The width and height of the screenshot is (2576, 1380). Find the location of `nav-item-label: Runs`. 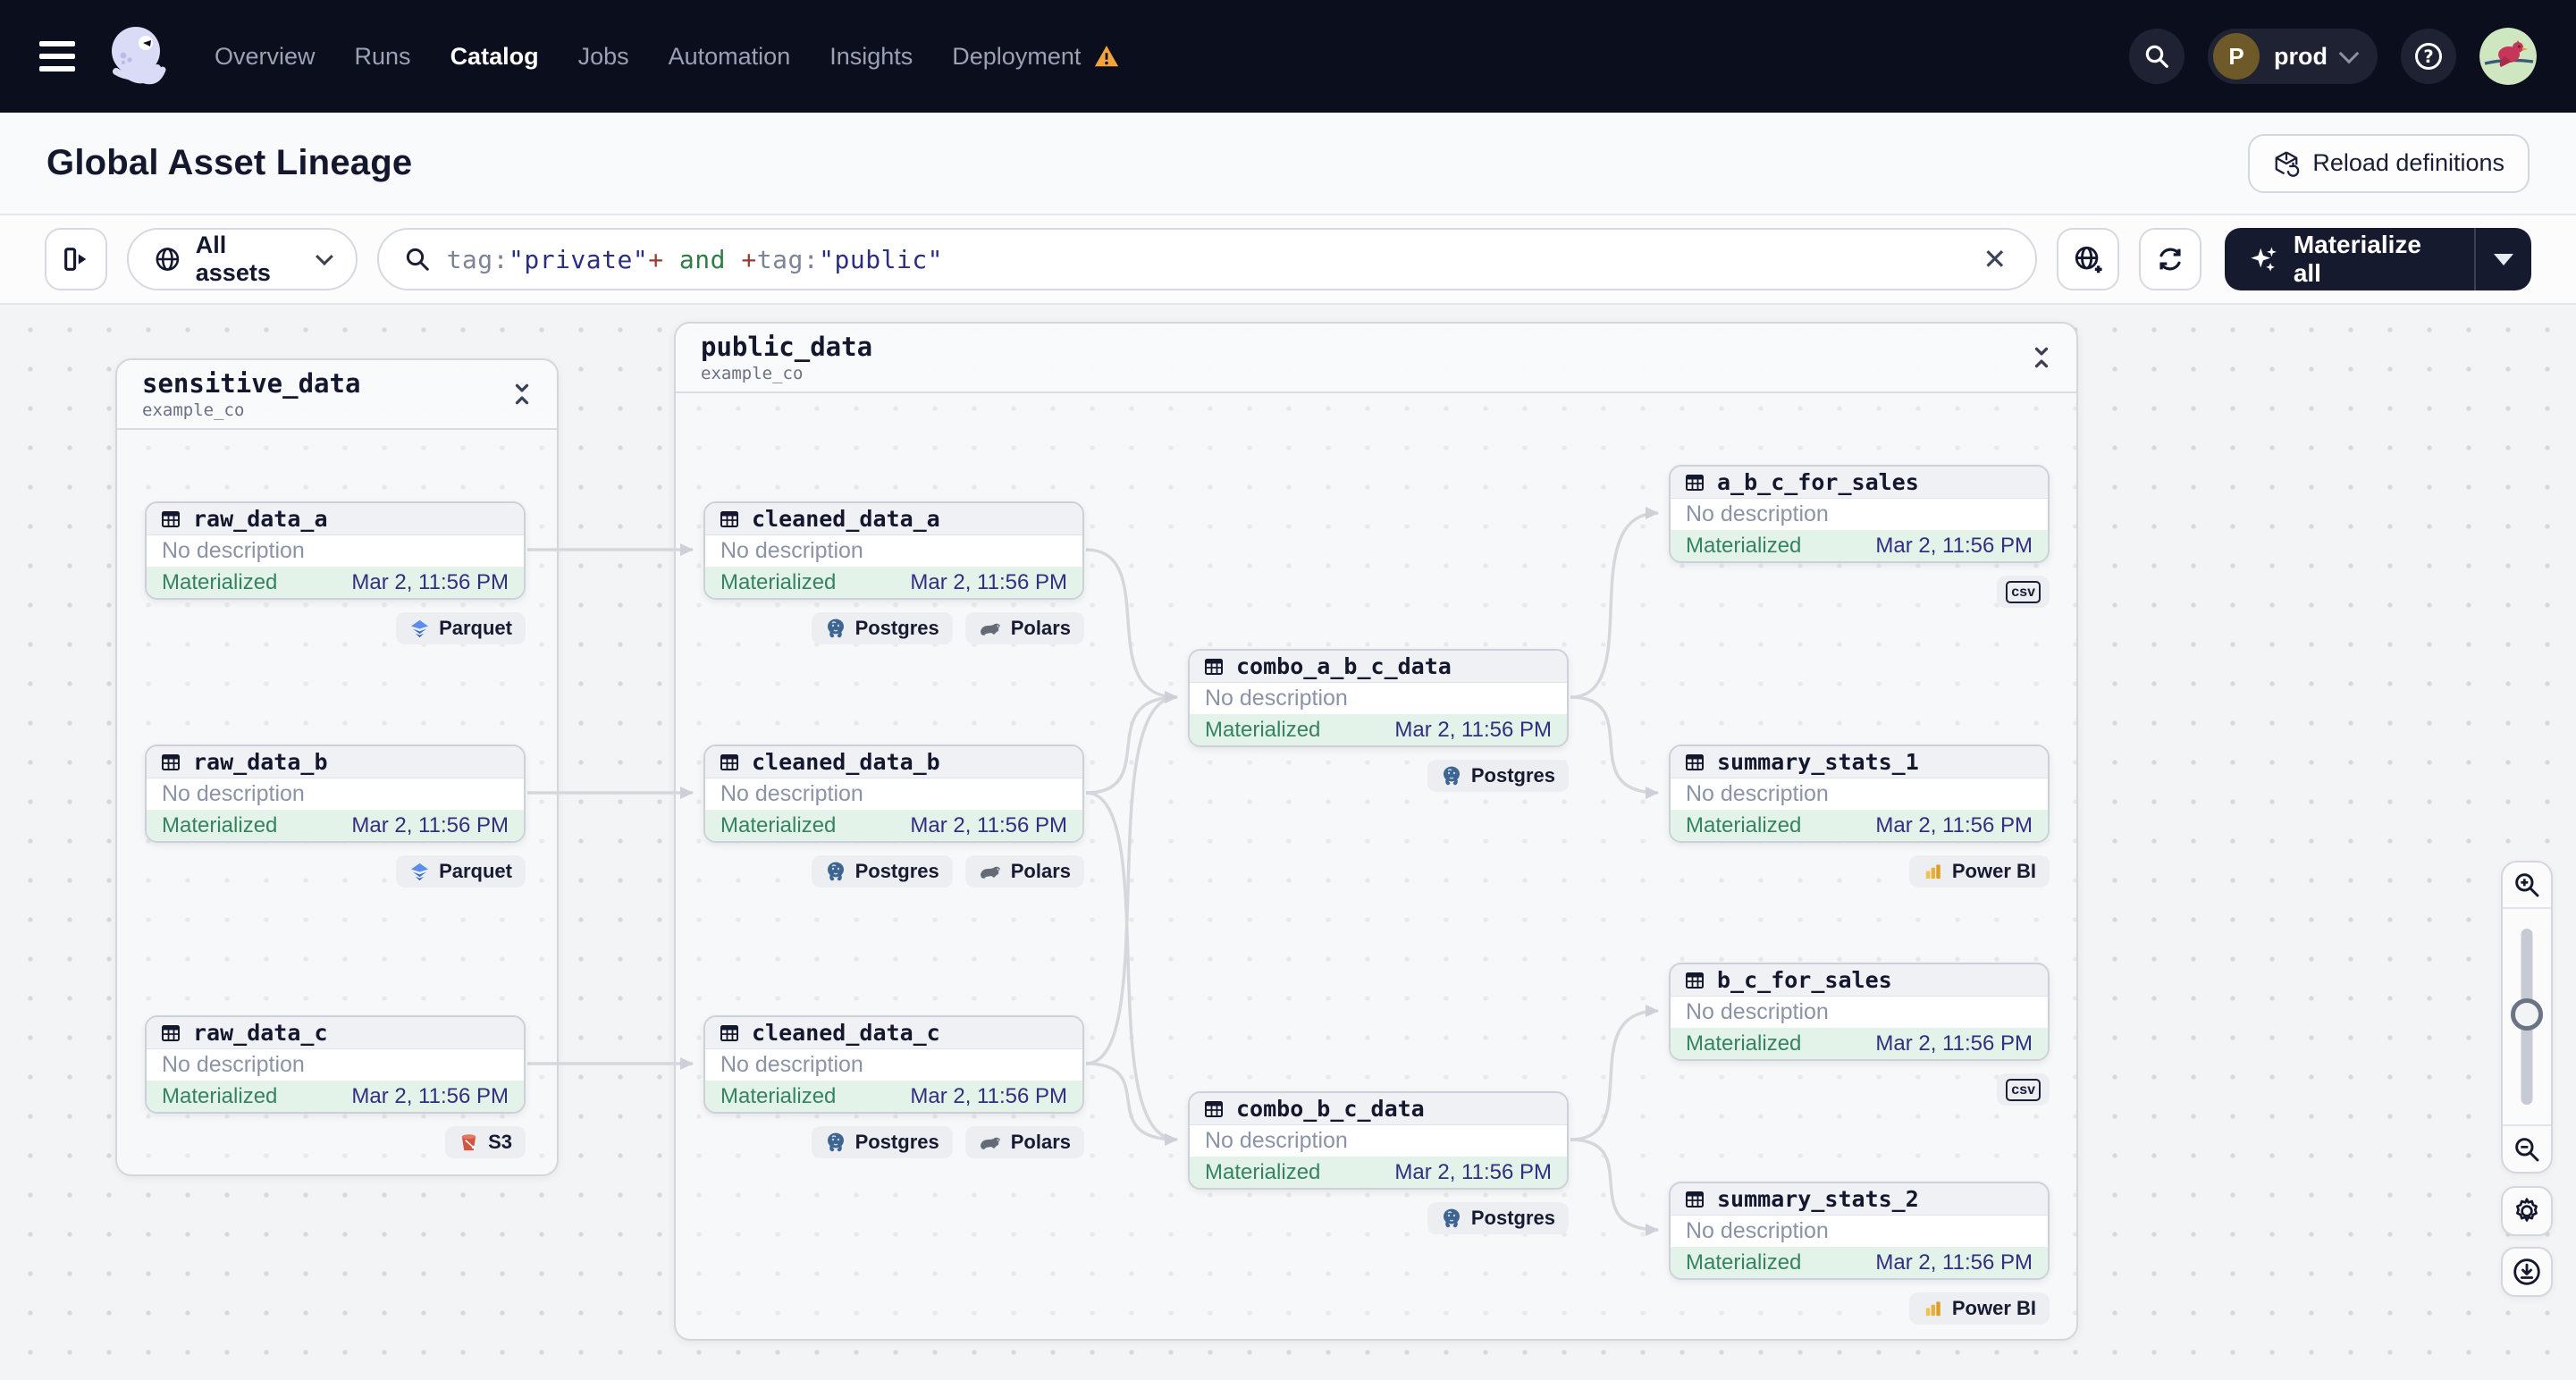

nav-item-label: Runs is located at coordinates (383, 56).